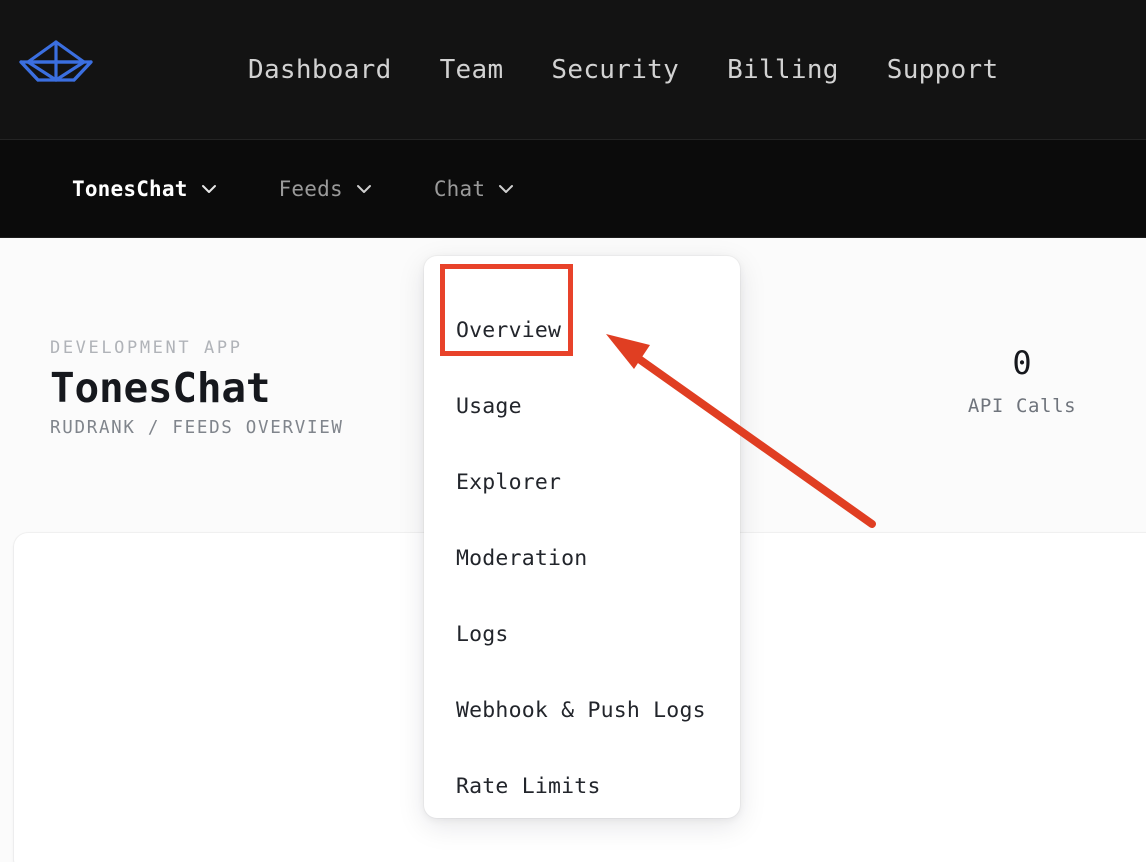 Image resolution: width=1146 pixels, height=862 pixels. What do you see at coordinates (943, 70) in the screenshot?
I see `nav-link-support: Support` at bounding box center [943, 70].